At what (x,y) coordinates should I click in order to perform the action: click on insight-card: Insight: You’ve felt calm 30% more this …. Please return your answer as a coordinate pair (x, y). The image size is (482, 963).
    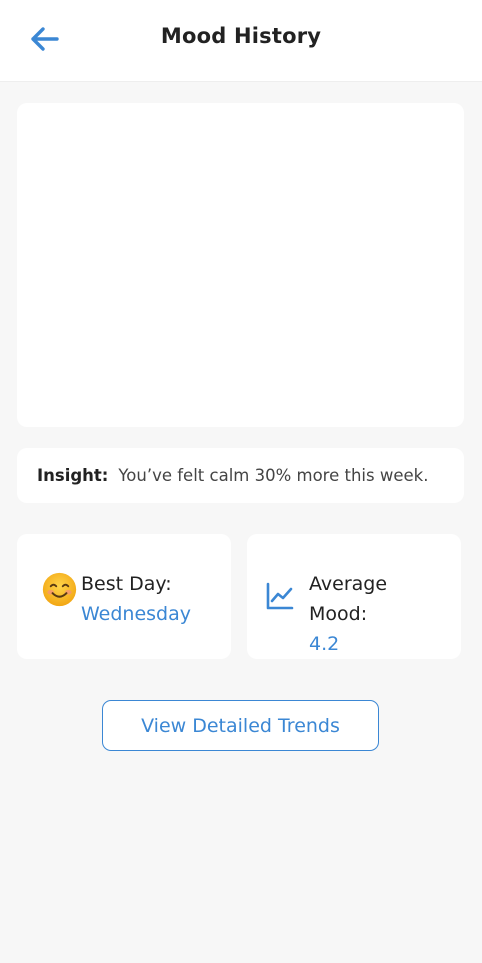
    Looking at the image, I should click on (240, 475).